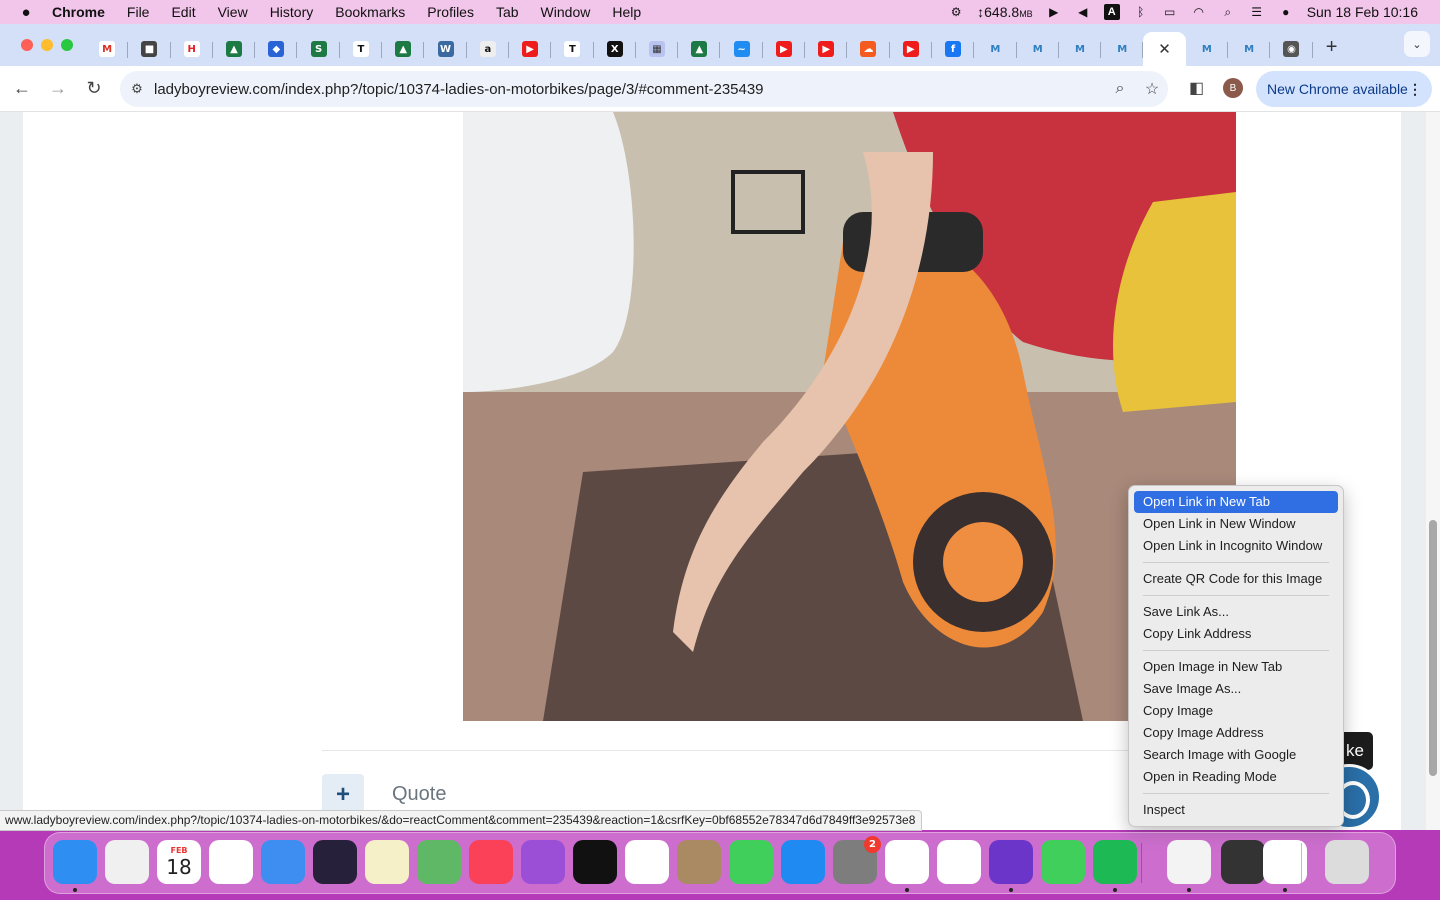 This screenshot has height=900, width=1440. I want to click on browser-tab: ◆, so click(276, 49).